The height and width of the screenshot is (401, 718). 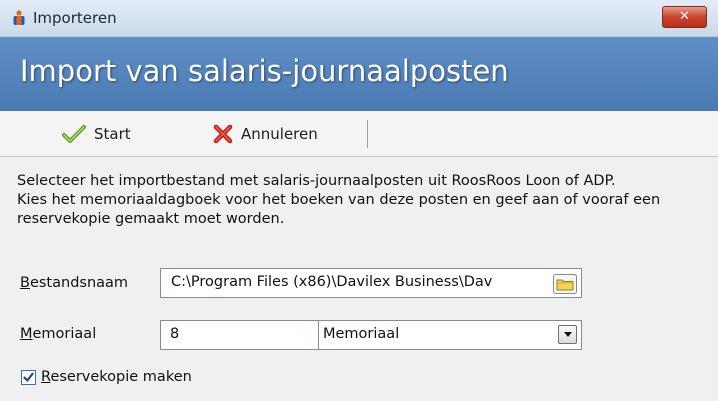 What do you see at coordinates (223, 133) in the screenshot?
I see `red-x-icon` at bounding box center [223, 133].